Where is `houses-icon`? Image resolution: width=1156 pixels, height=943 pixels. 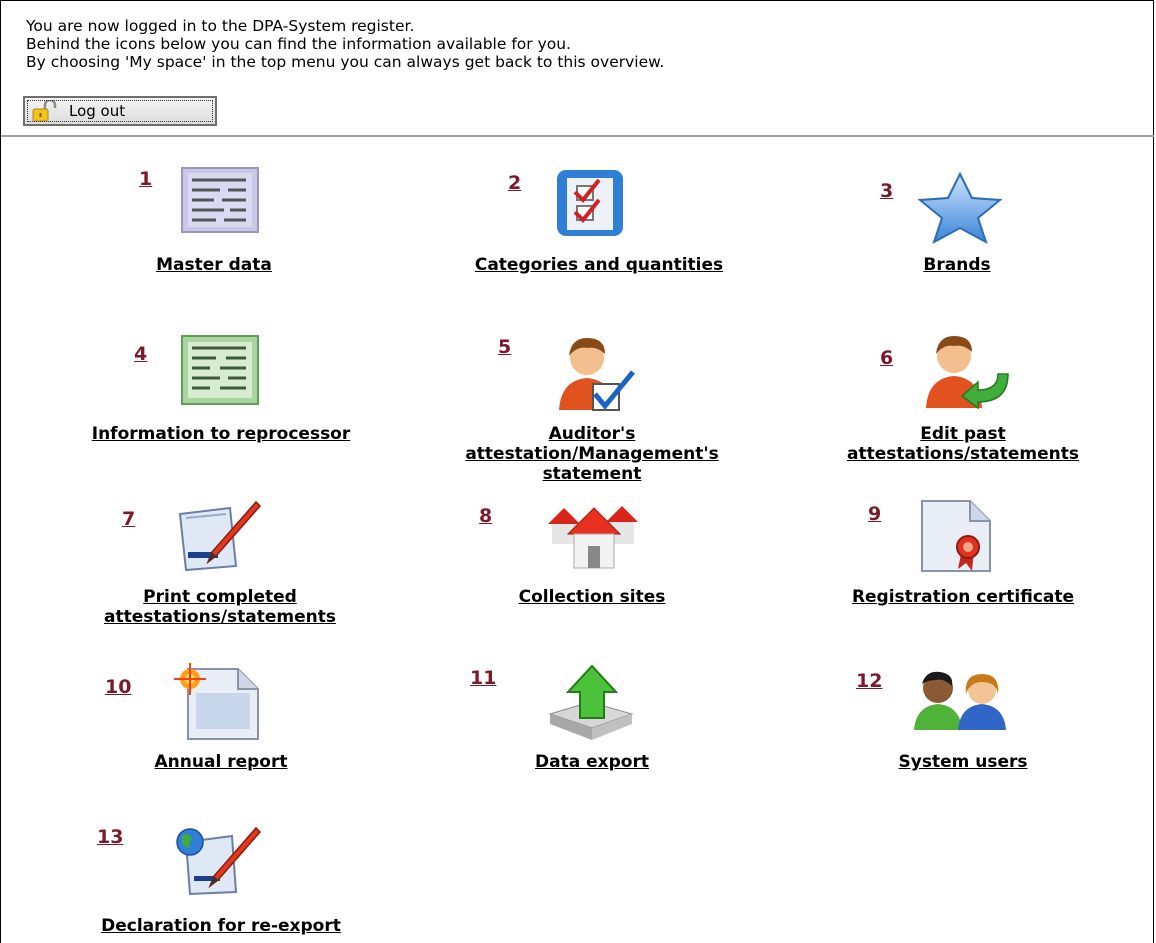
houses-icon is located at coordinates (594, 535).